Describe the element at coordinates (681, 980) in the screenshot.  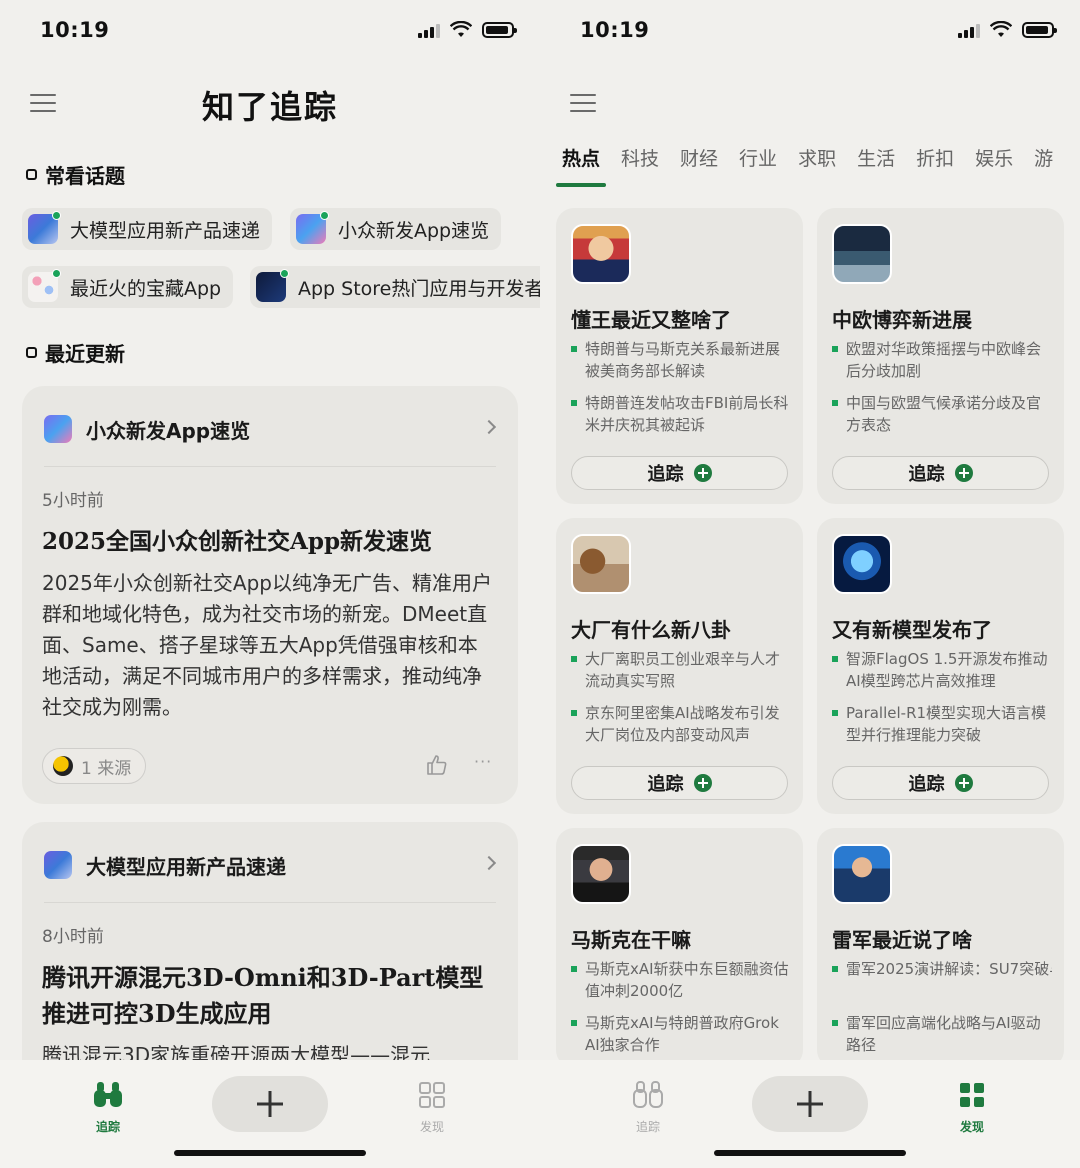
I see `topic-item: 马斯克xAI斩获中东巨额融资估值冲刺2000亿` at that location.